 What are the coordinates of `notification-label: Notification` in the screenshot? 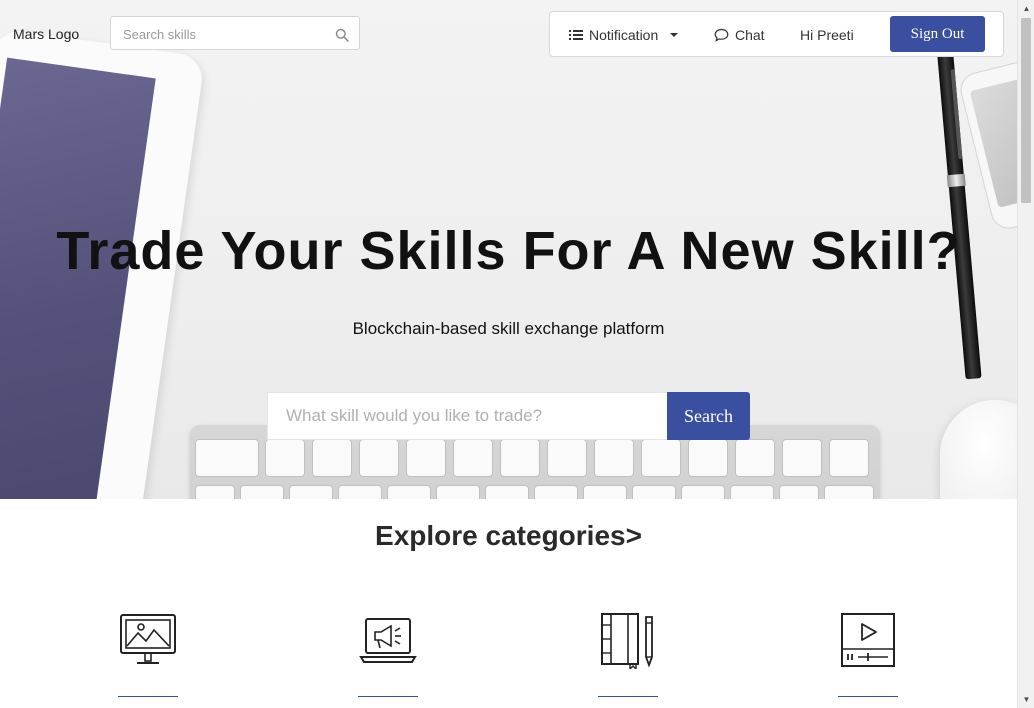 It's located at (624, 35).